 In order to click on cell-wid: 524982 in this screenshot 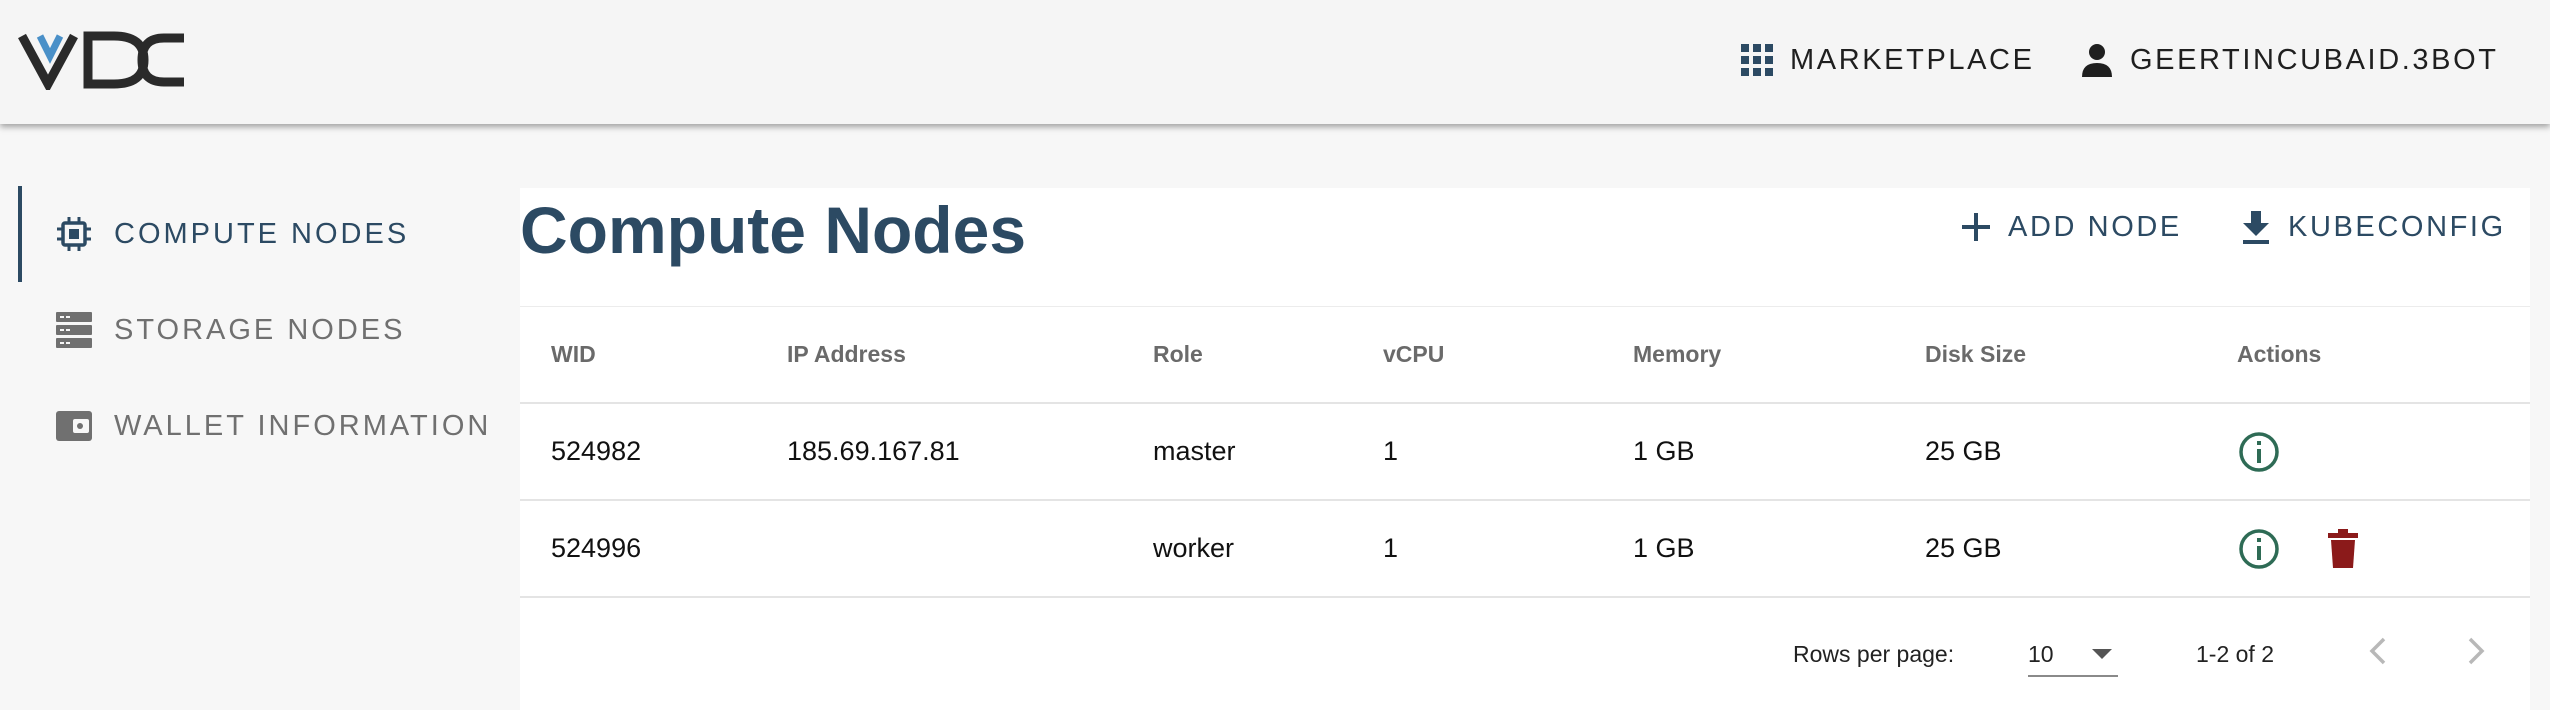, I will do `click(638, 452)`.